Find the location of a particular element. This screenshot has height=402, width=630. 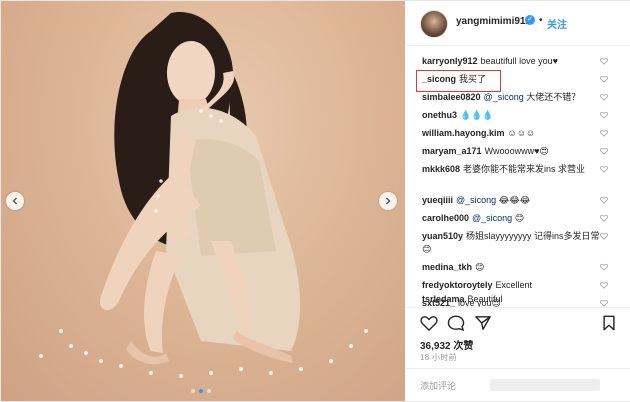

comment-item: maryam_a171 Wwooowww♥😍 is located at coordinates (512, 151).